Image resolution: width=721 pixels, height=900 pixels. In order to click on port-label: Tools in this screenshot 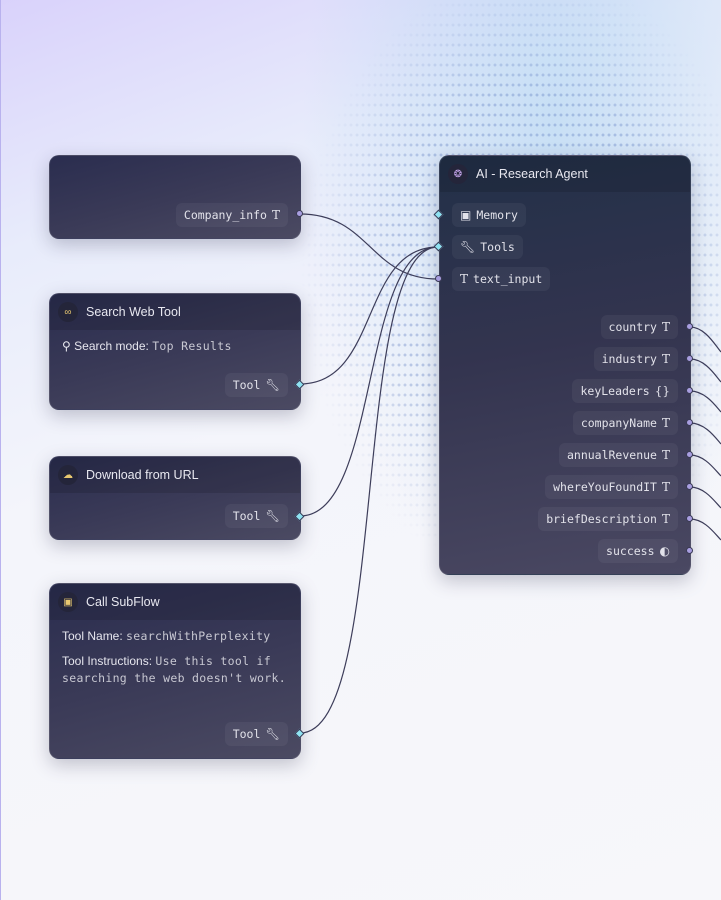, I will do `click(497, 247)`.